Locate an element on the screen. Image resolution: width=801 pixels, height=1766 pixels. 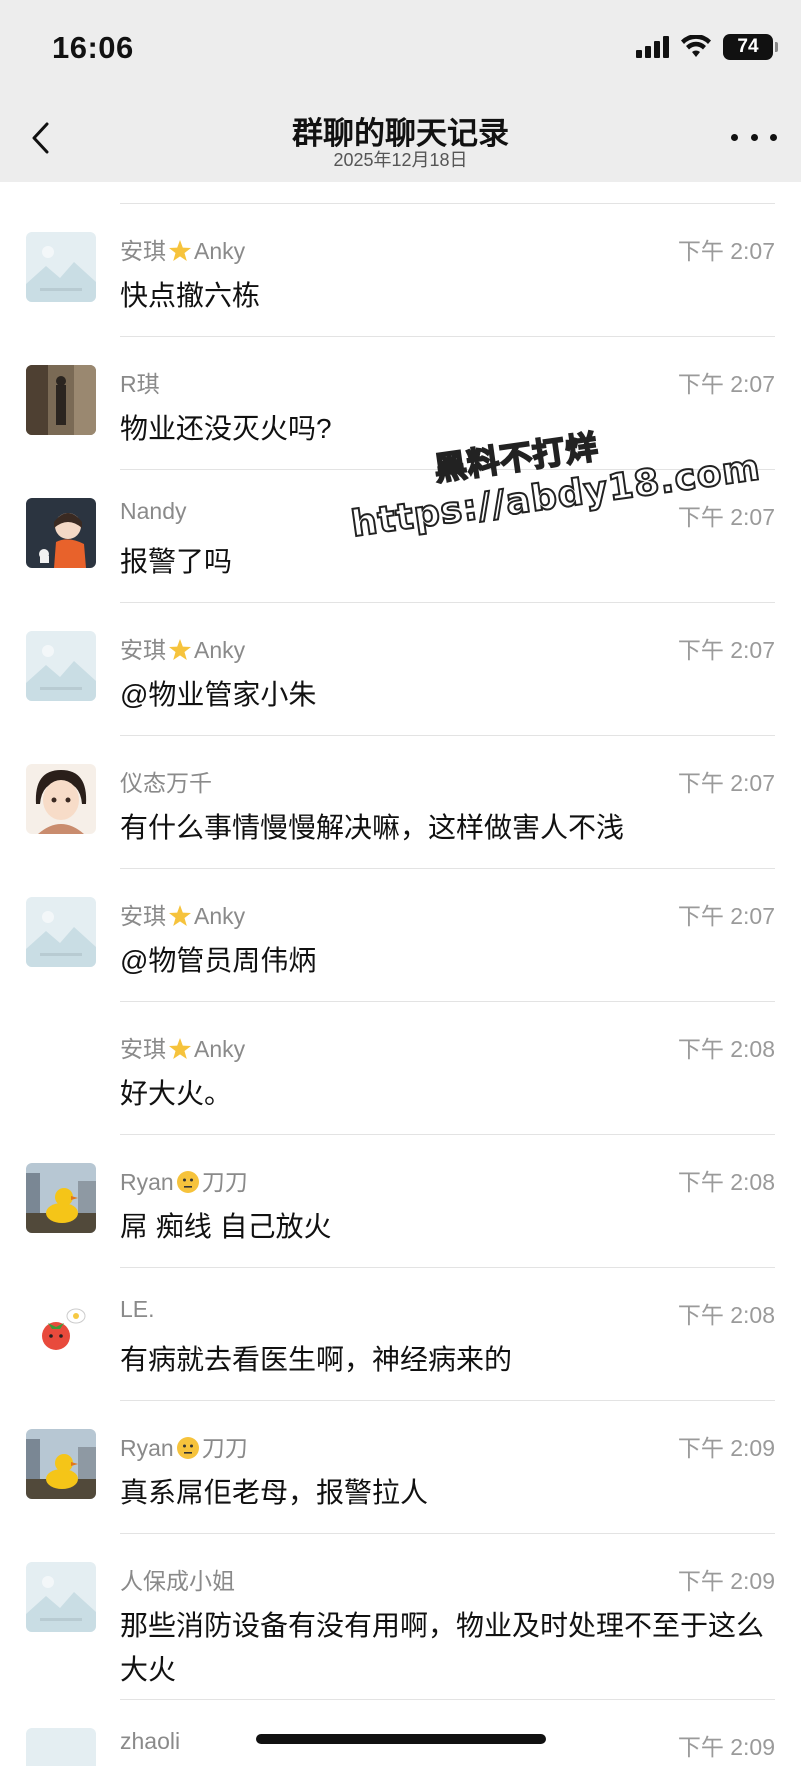
sender-name-text: 仪态万千 is located at coordinates (166, 783).